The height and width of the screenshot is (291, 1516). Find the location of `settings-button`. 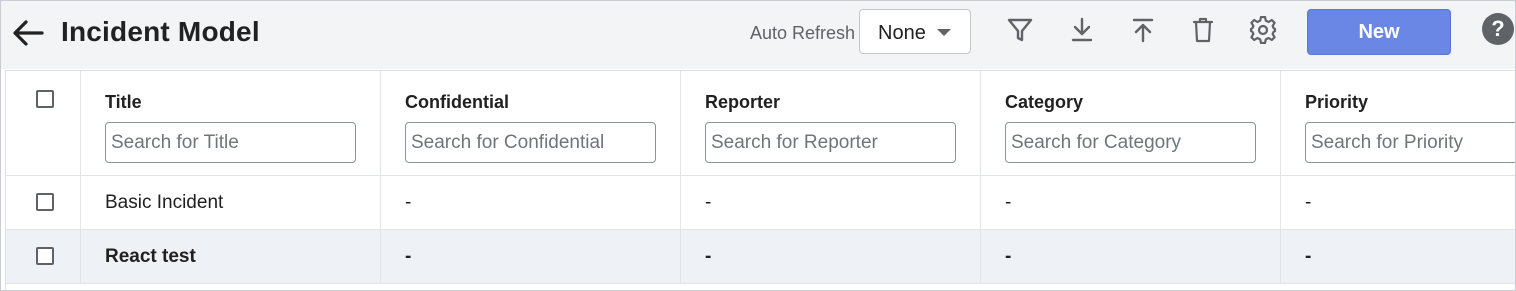

settings-button is located at coordinates (1263, 30).